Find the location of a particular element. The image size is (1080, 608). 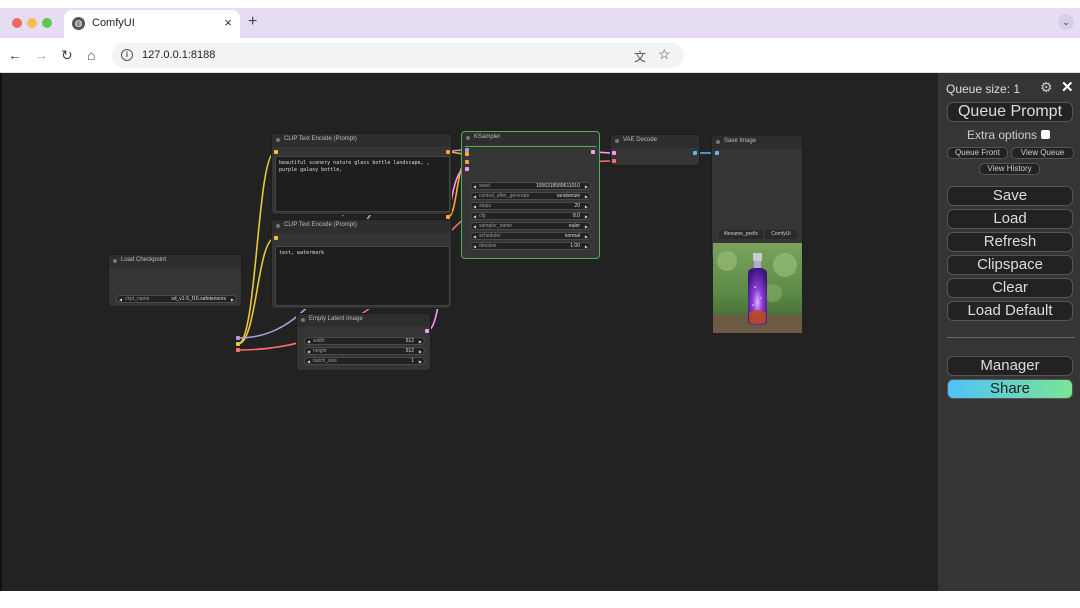

node-title-bar: KSampler is located at coordinates (530, 138).